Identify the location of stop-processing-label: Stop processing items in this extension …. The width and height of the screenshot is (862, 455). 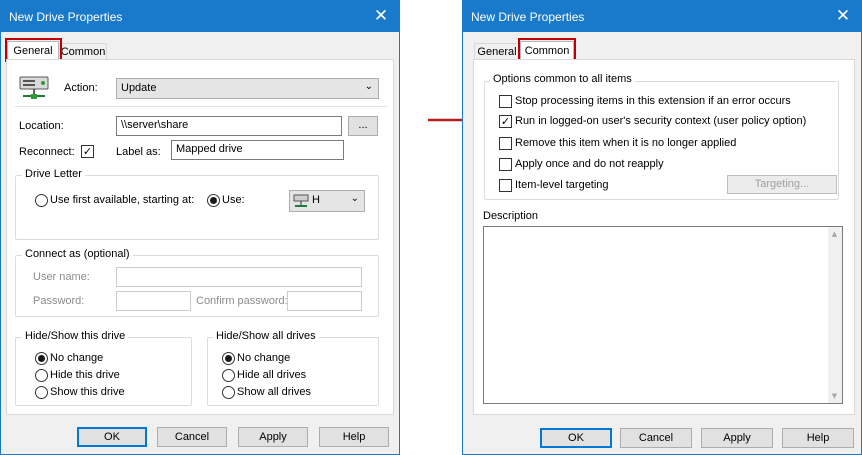
(653, 101).